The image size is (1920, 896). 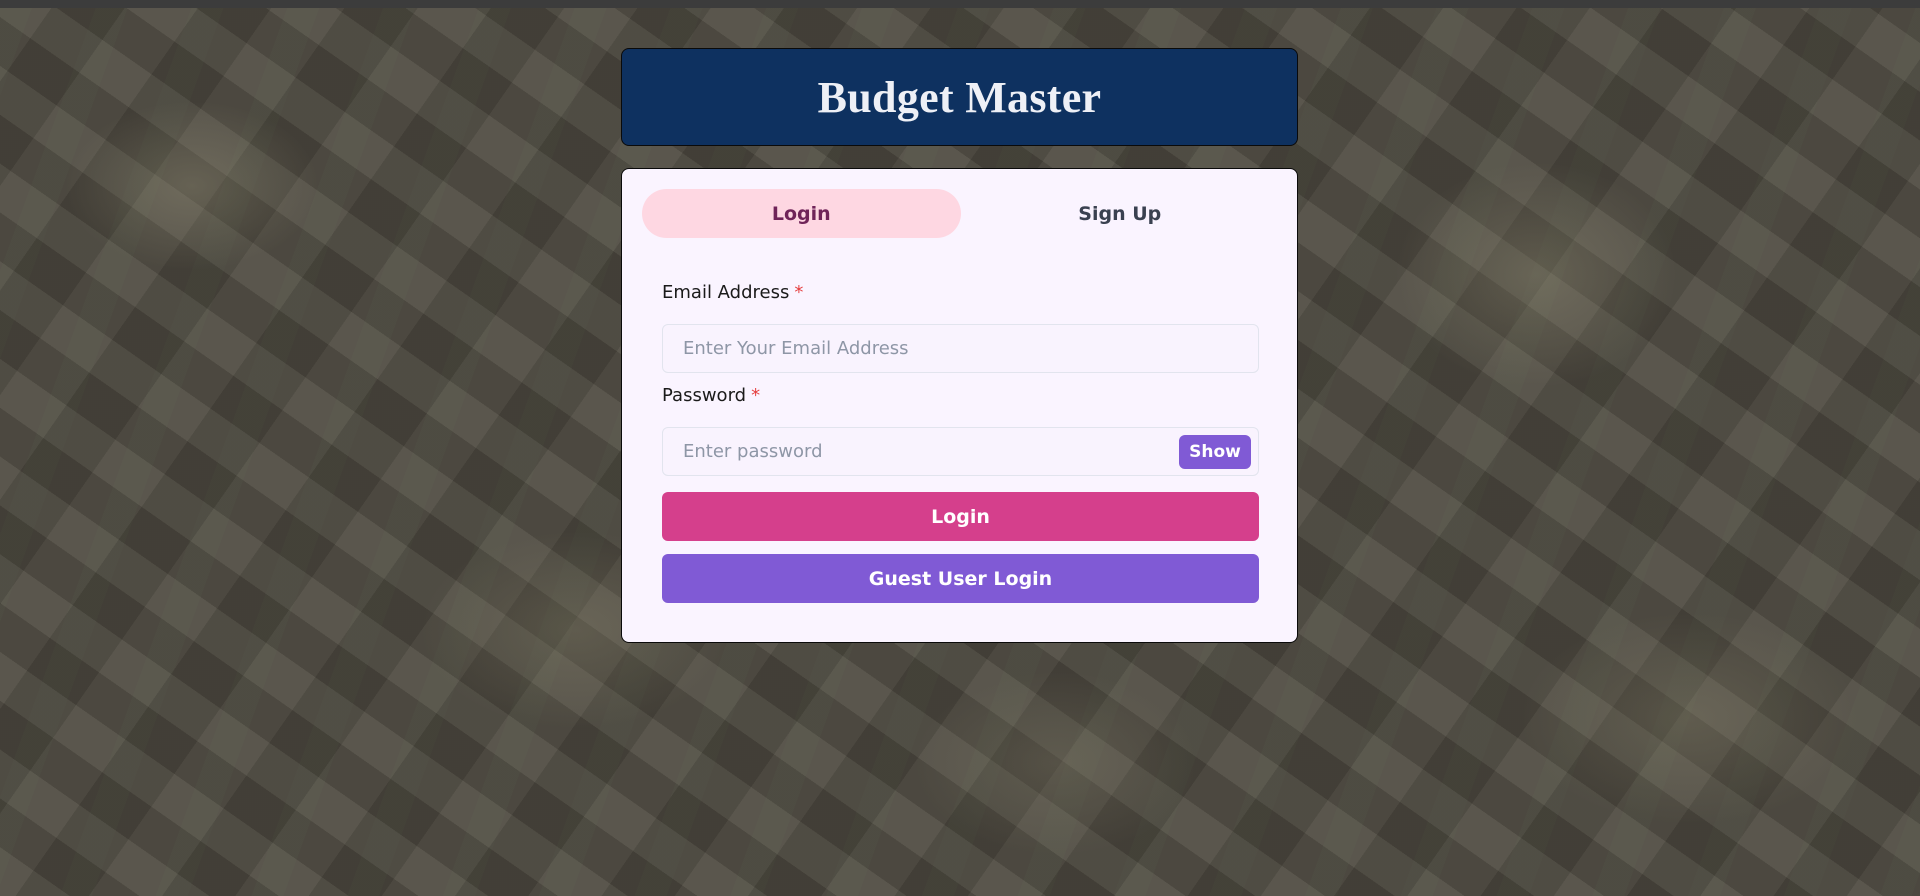 What do you see at coordinates (1120, 213) in the screenshot?
I see `tab-sign-up: Sign Up` at bounding box center [1120, 213].